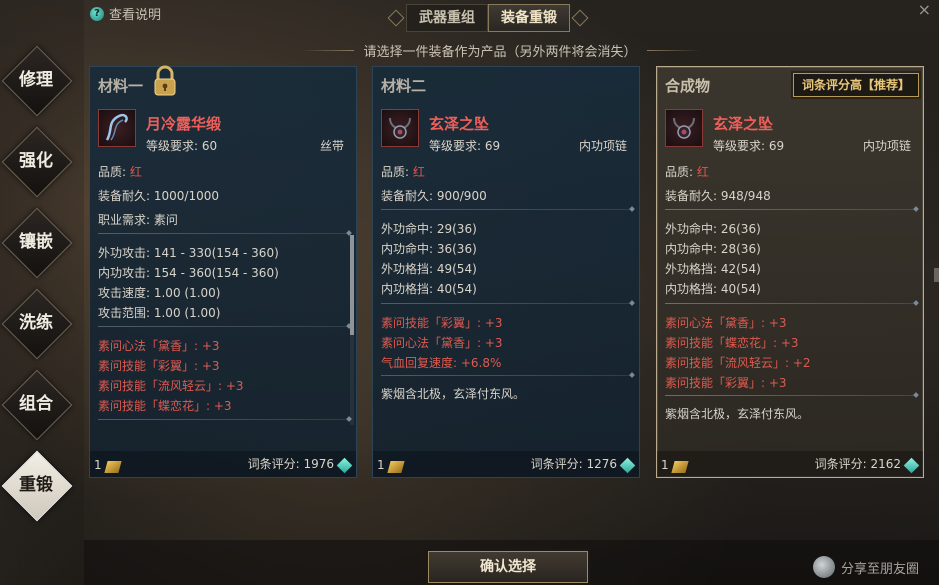 The width and height of the screenshot is (939, 585). What do you see at coordinates (441, 363) in the screenshot?
I see `attribute-line: 气血回复速度: +6.8%` at bounding box center [441, 363].